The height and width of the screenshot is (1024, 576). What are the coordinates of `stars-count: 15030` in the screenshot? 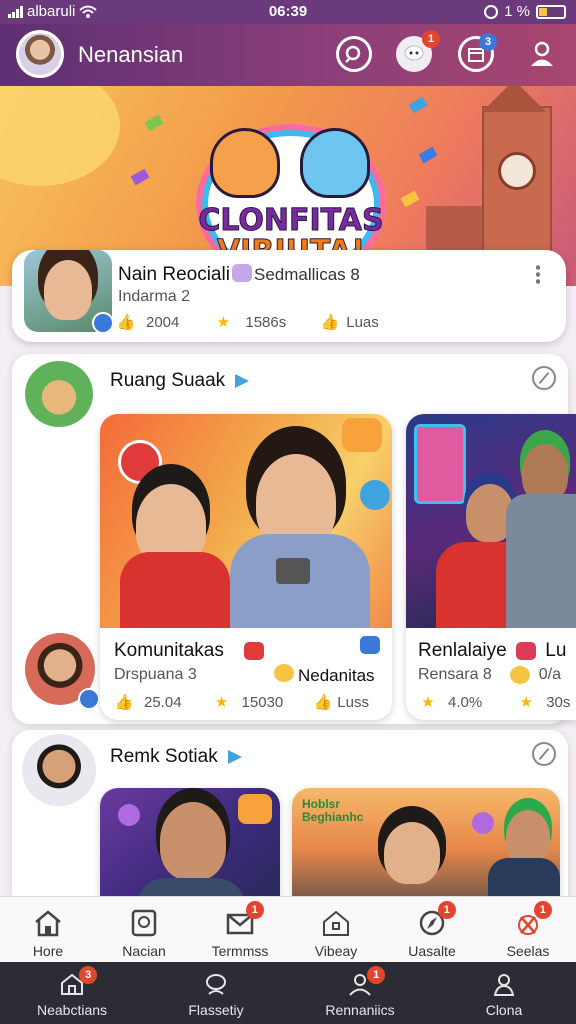 It's located at (262, 702).